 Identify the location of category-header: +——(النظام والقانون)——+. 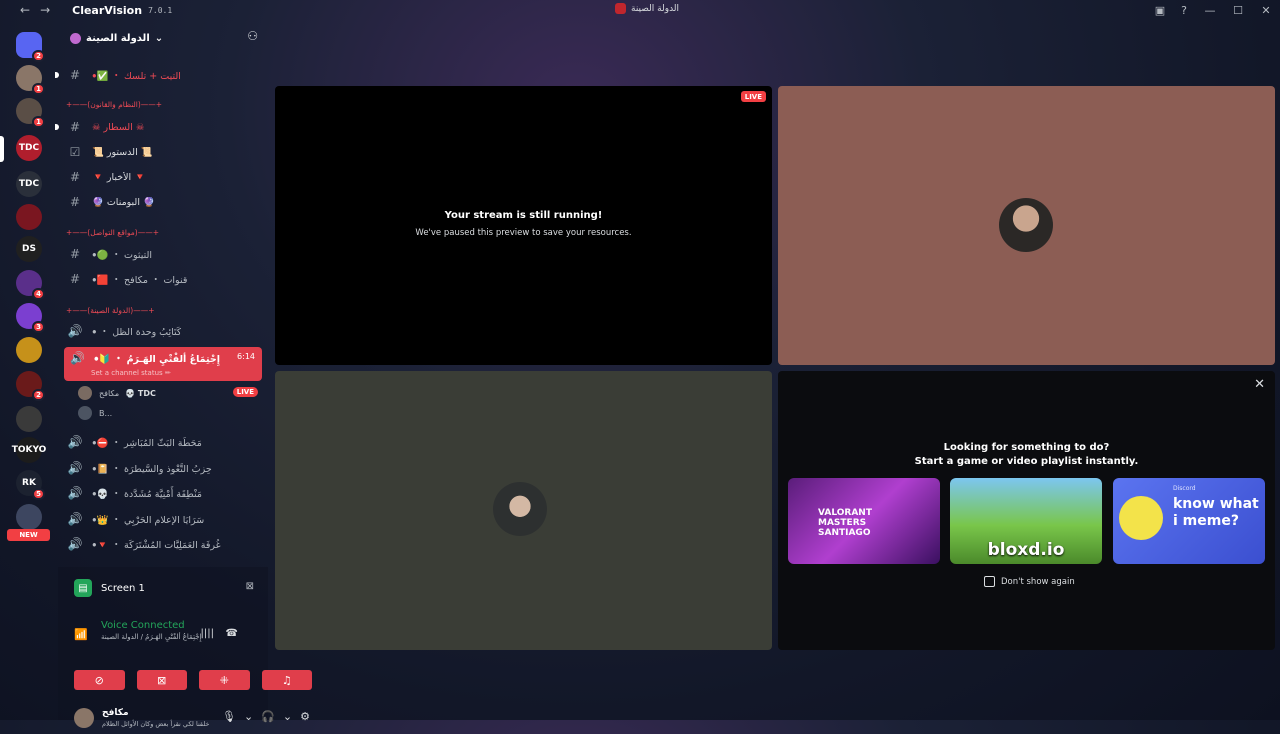
(161, 104).